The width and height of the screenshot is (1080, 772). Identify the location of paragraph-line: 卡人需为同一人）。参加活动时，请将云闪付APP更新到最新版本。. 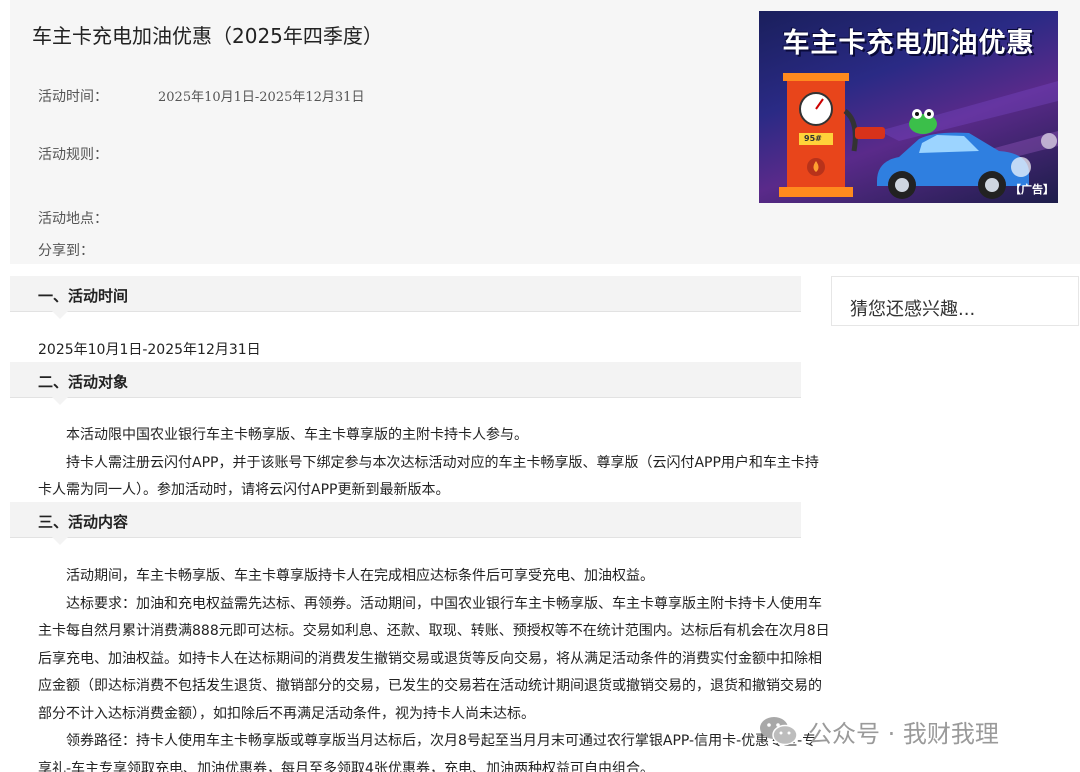
(244, 490).